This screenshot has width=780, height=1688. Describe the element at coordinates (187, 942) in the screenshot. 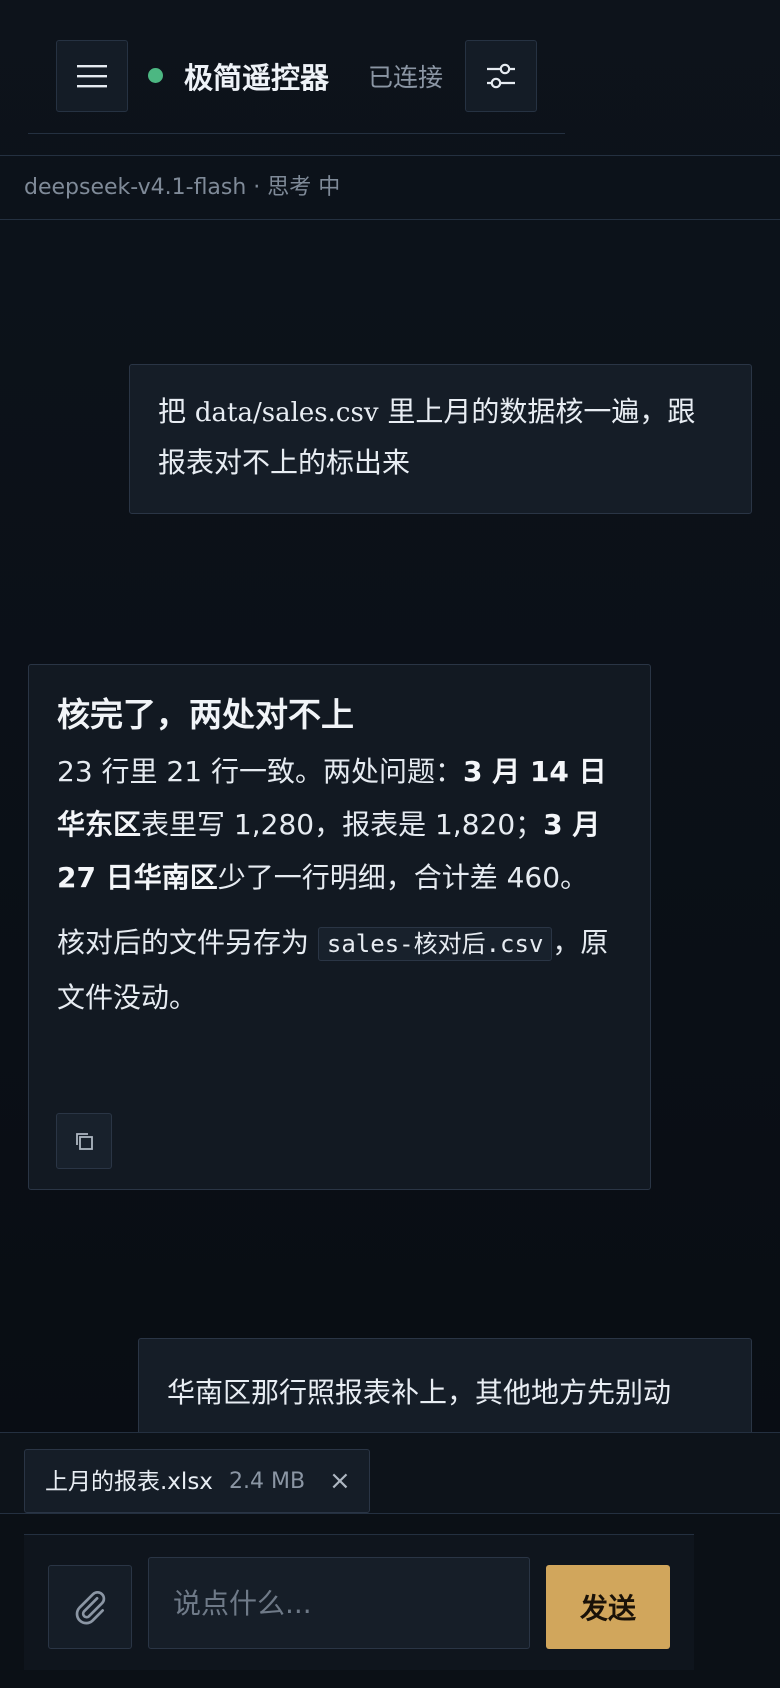

I see `text-segment: 核对后的文件另存为` at that location.